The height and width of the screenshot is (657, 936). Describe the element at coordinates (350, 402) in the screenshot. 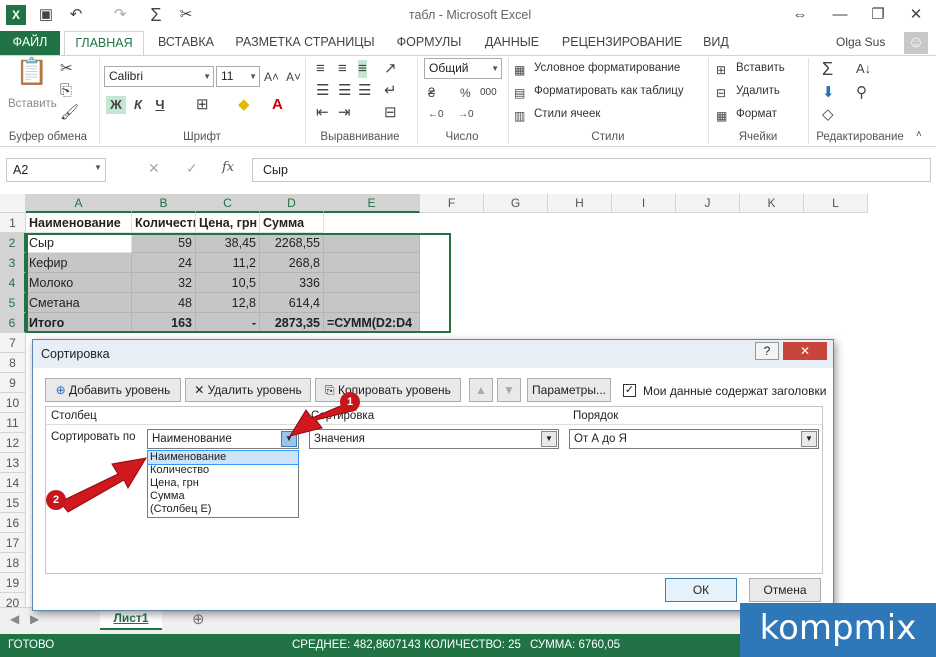

I see `step-badge-1: 1` at that location.